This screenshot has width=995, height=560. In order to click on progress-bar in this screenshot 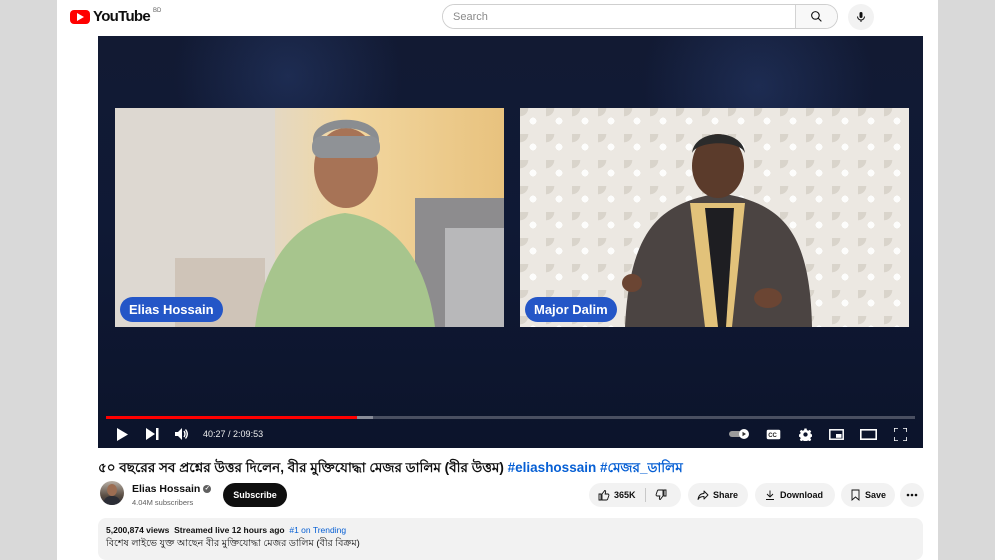, I will do `click(510, 417)`.